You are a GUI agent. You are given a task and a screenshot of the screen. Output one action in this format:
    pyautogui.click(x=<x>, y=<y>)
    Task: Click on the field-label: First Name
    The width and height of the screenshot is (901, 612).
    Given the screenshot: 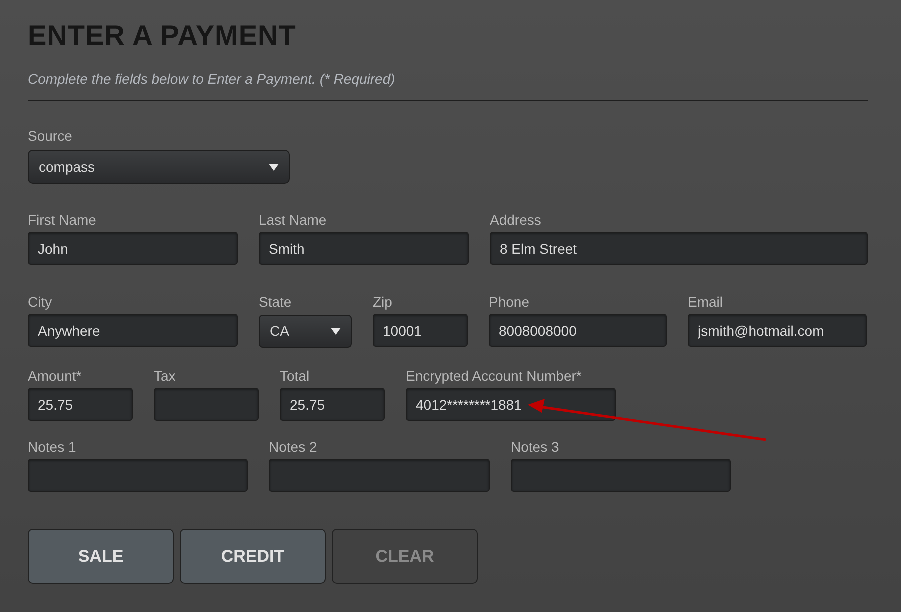 What is the action you would take?
    pyautogui.click(x=63, y=220)
    